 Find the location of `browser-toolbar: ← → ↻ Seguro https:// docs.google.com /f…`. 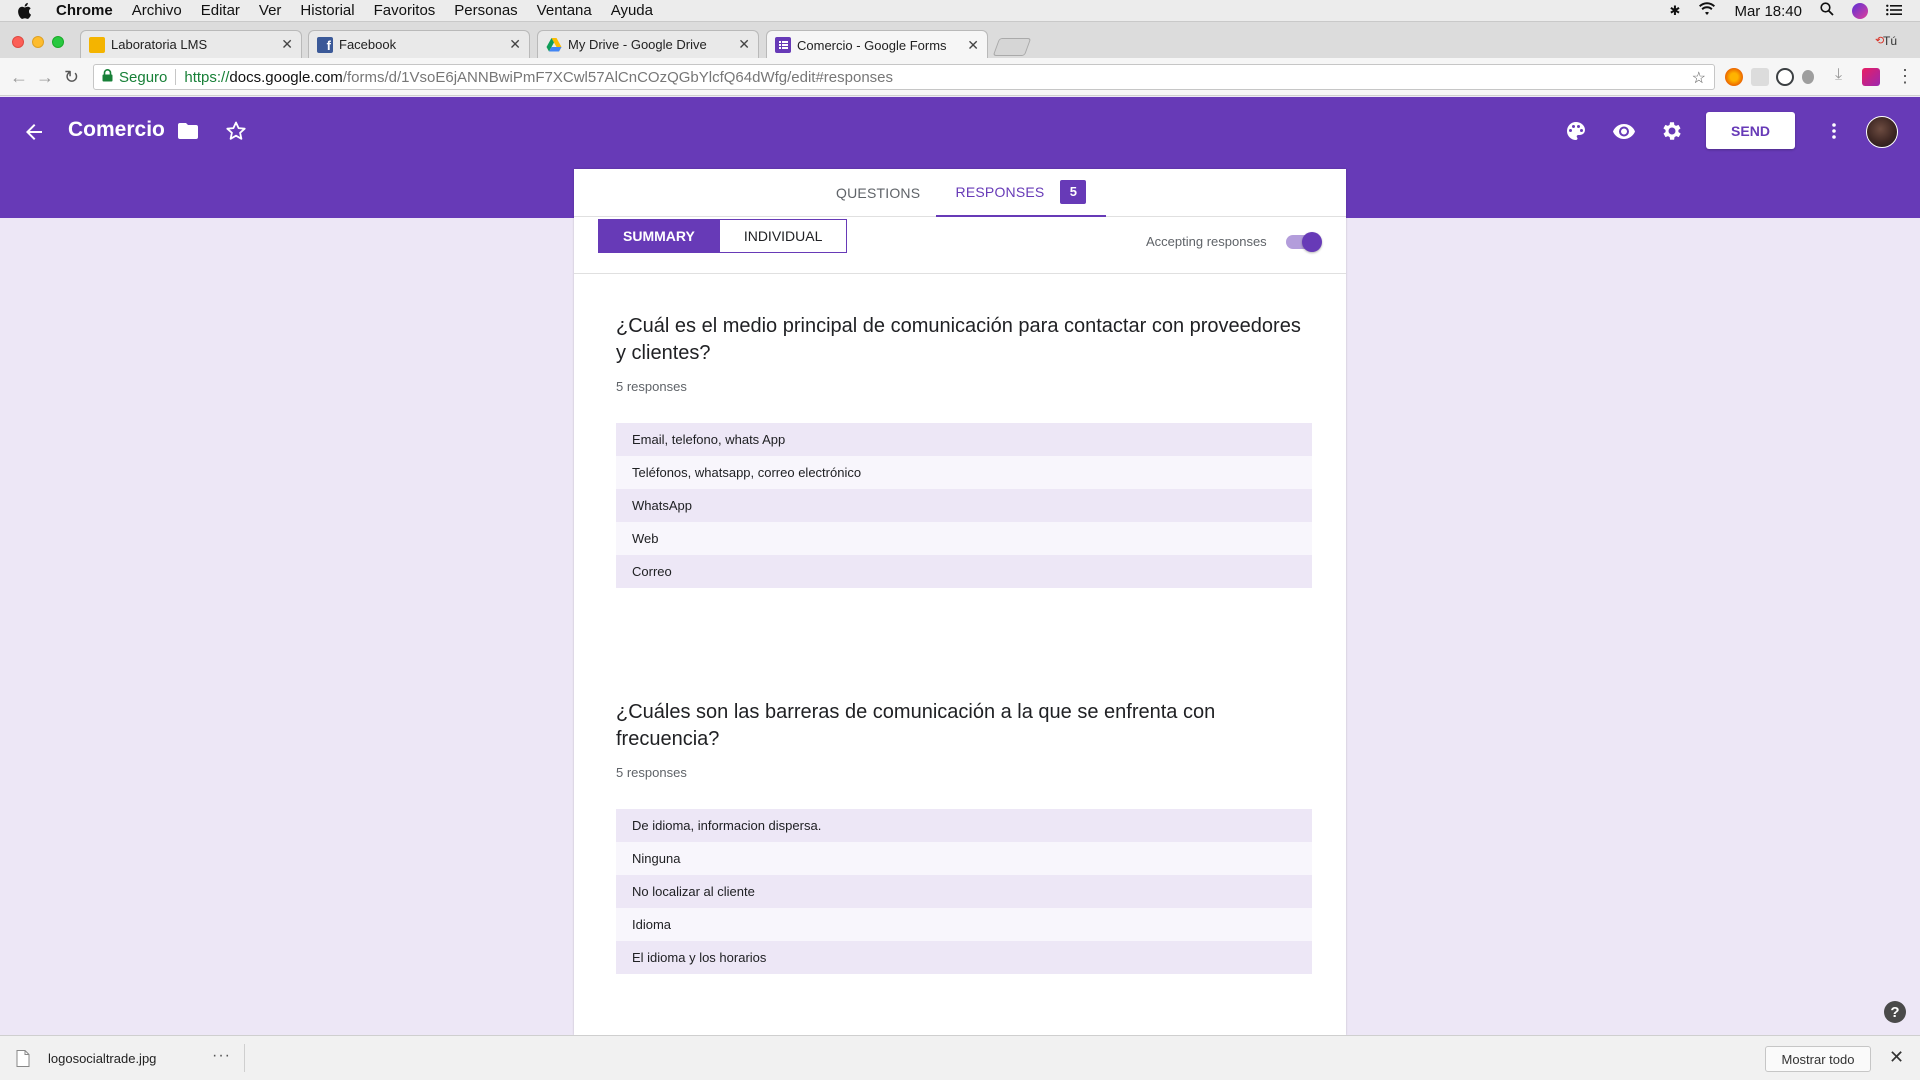

browser-toolbar: ← → ↻ Seguro https:// docs.google.com /f… is located at coordinates (960, 77).